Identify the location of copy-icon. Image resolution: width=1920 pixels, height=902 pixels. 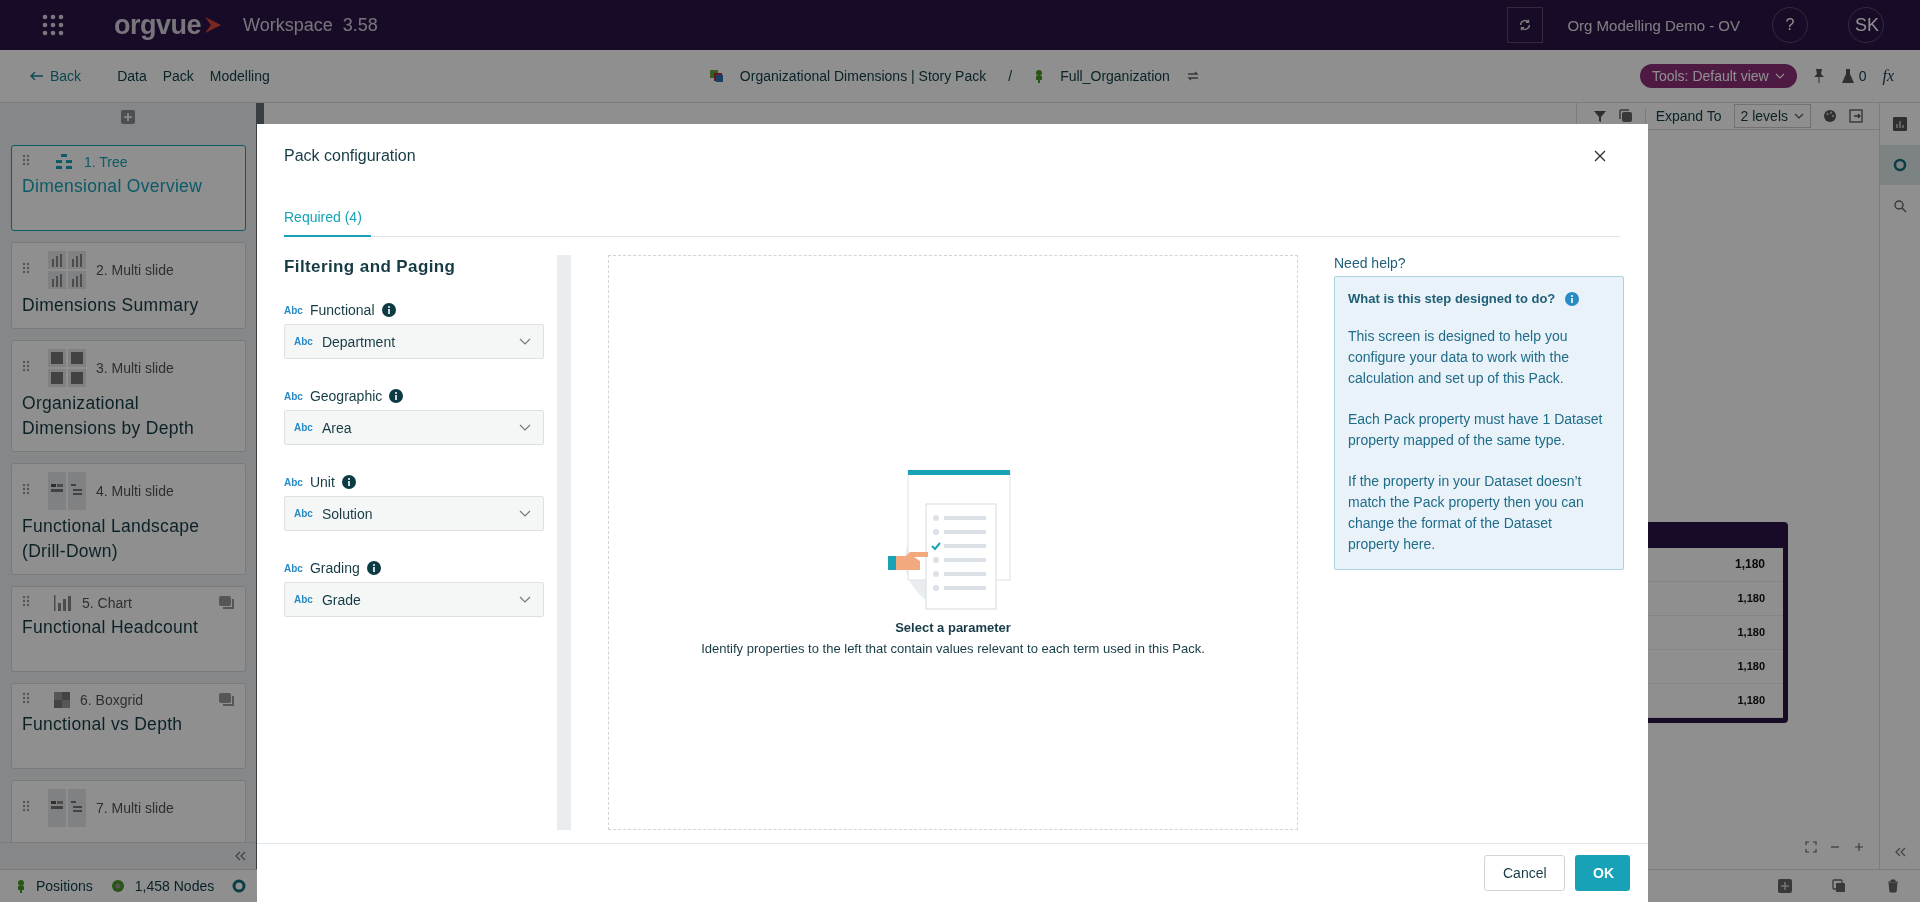
(1625, 116).